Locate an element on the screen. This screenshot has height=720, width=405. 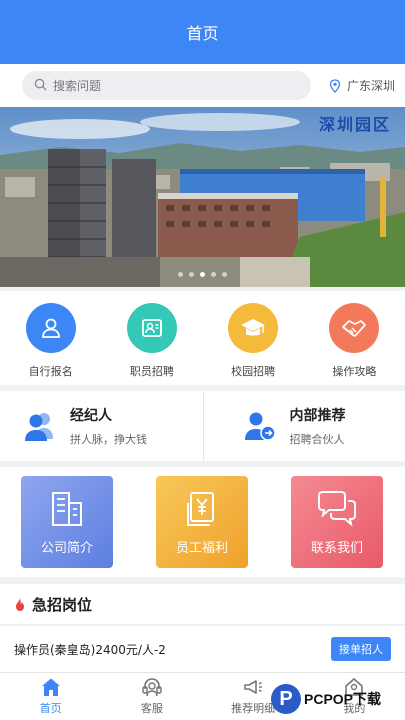
graduation-cap-icon is located at coordinates (253, 328).